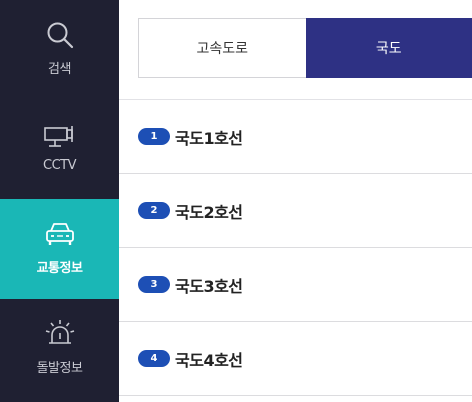  I want to click on list-item: 4 국도4호선, so click(295, 359).